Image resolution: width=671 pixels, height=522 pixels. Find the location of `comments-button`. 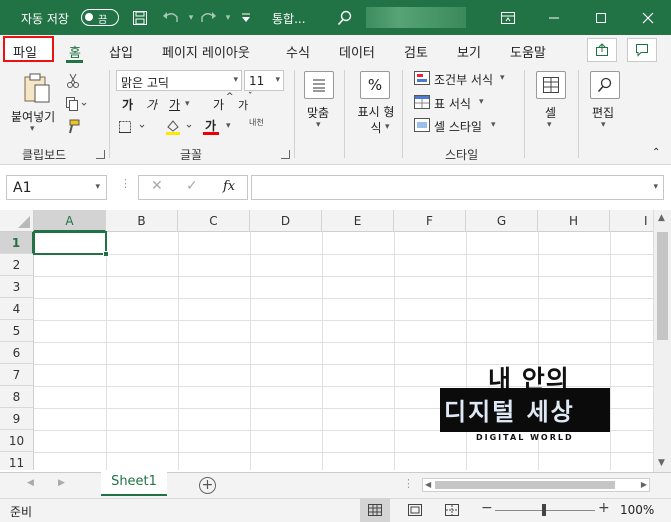

comments-button is located at coordinates (642, 50).